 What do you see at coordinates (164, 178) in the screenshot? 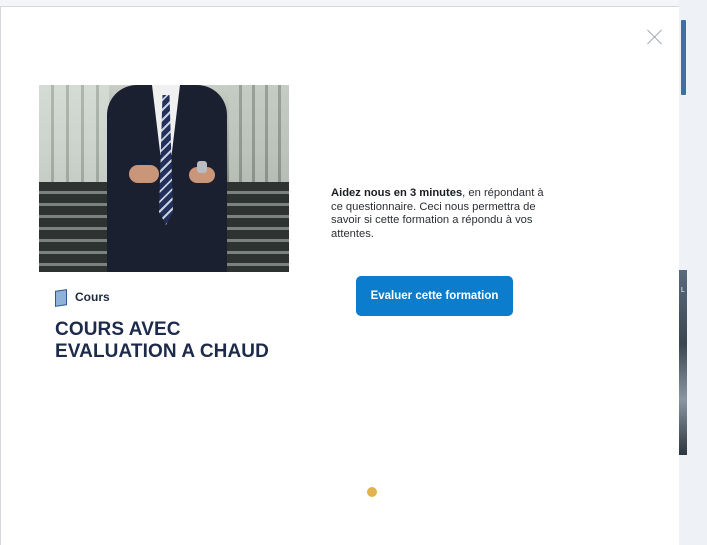
I see `course-image` at bounding box center [164, 178].